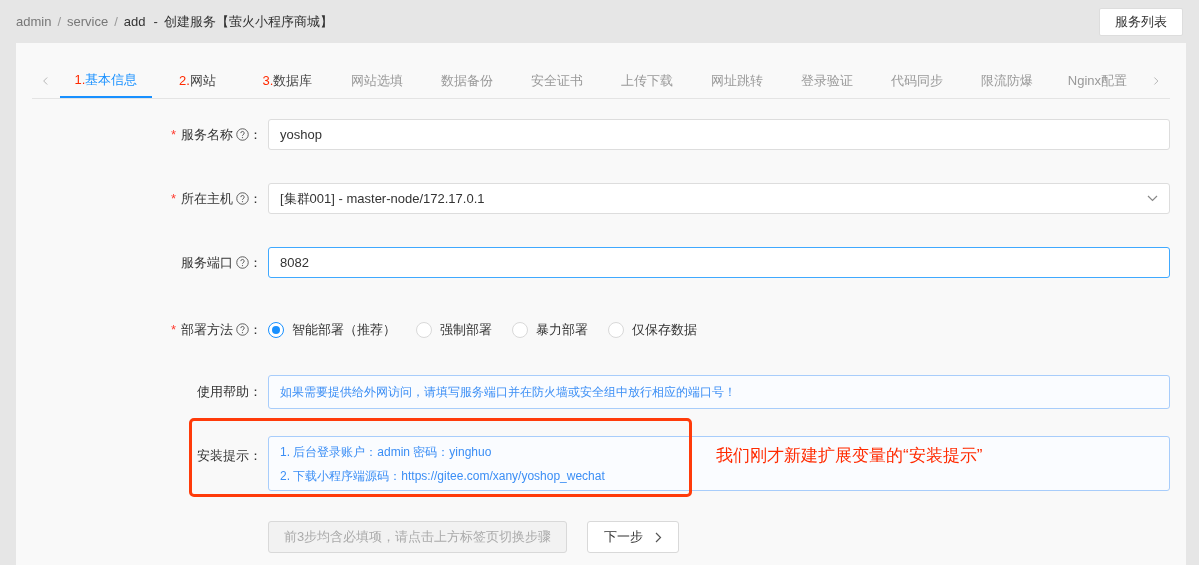 This screenshot has height=565, width=1199. Describe the element at coordinates (223, 456) in the screenshot. I see `field-label: 安装提示` at that location.